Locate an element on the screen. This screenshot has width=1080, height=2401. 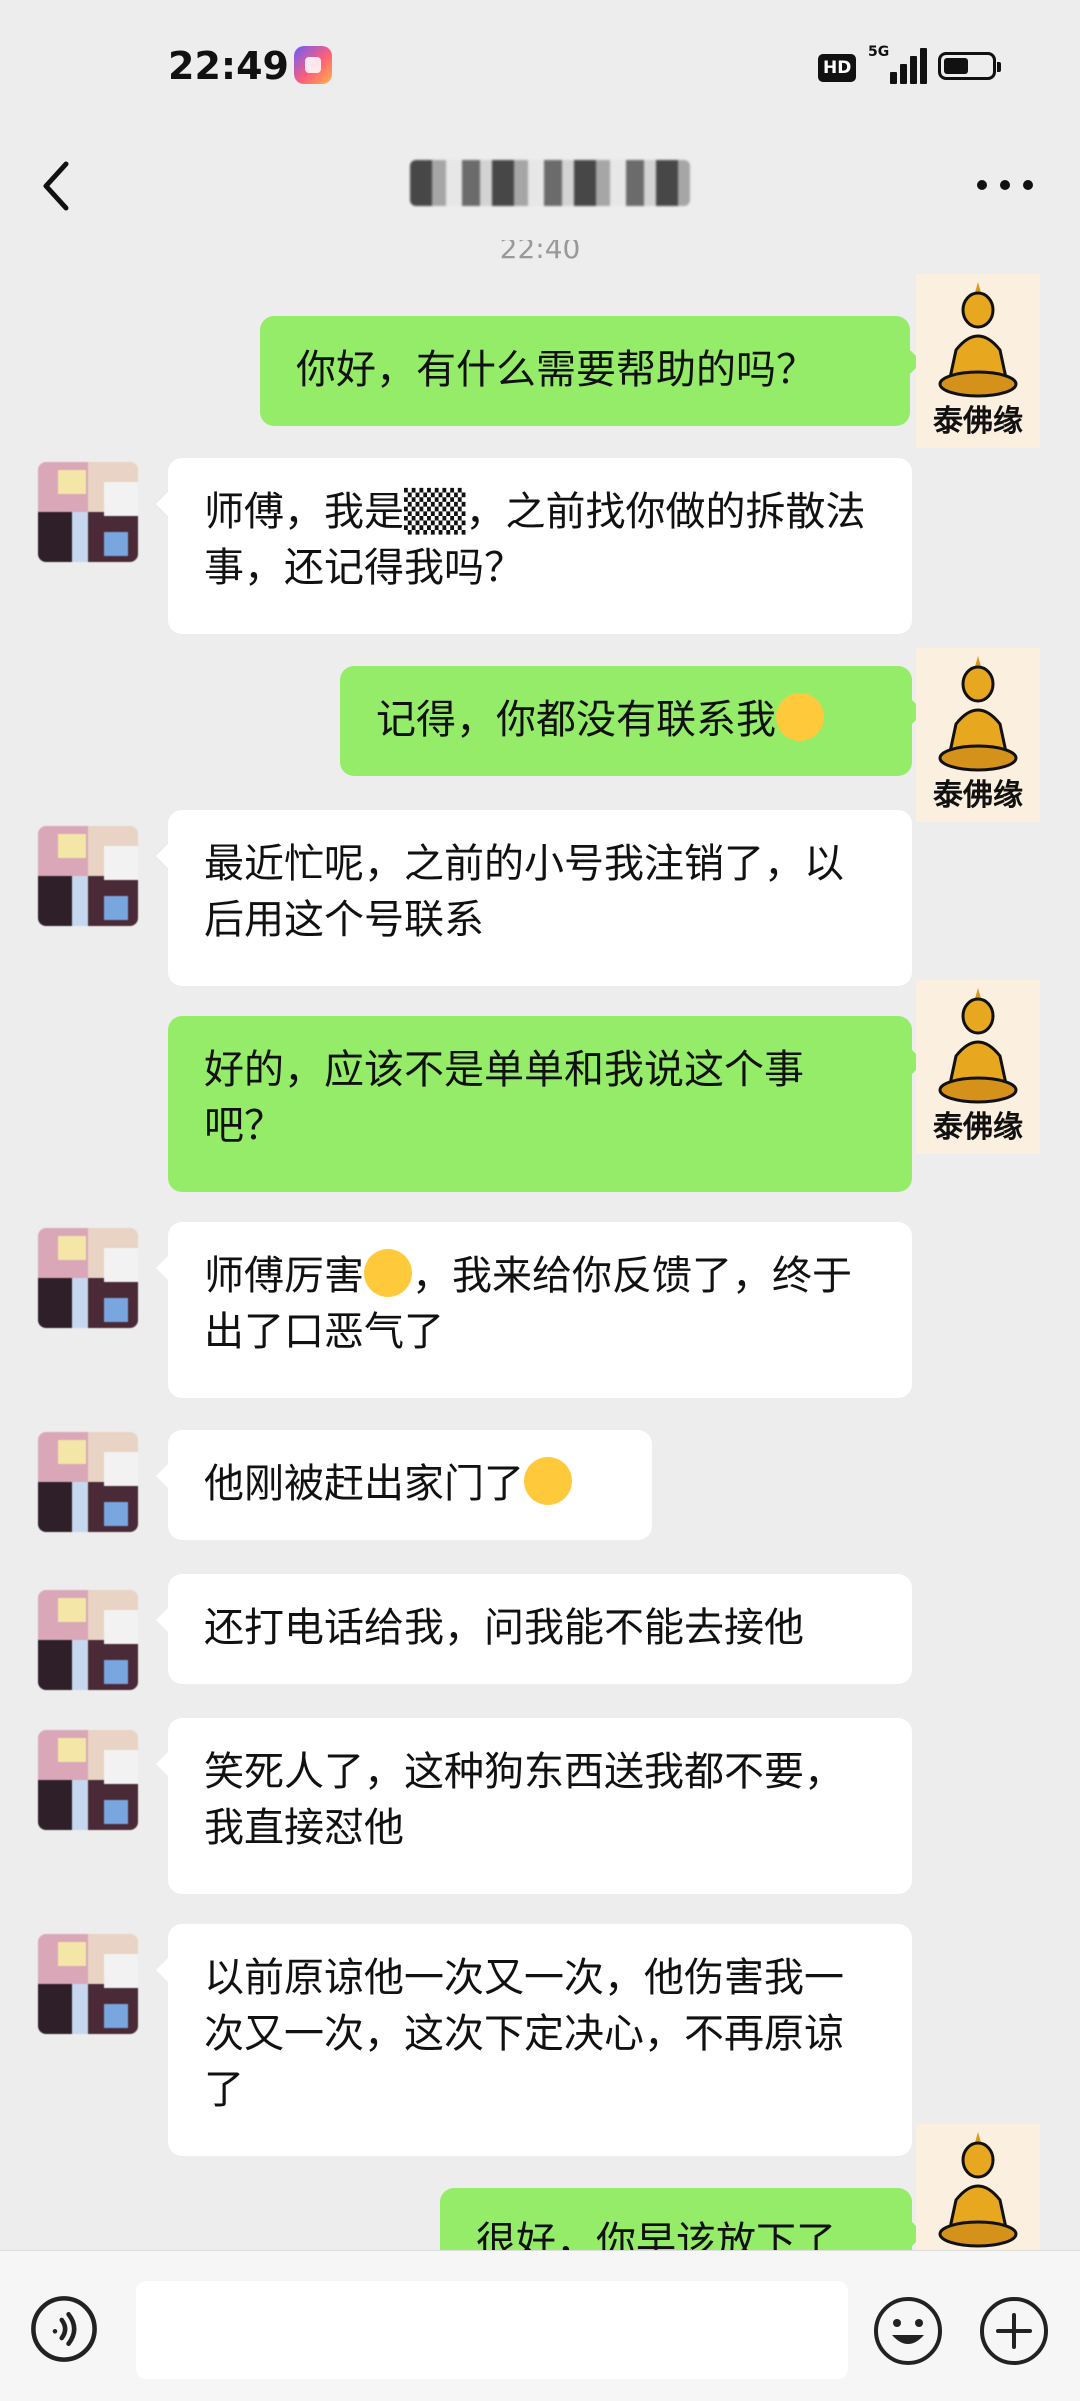
sent-message: 记得，你都没有联系我 is located at coordinates (632, 721).